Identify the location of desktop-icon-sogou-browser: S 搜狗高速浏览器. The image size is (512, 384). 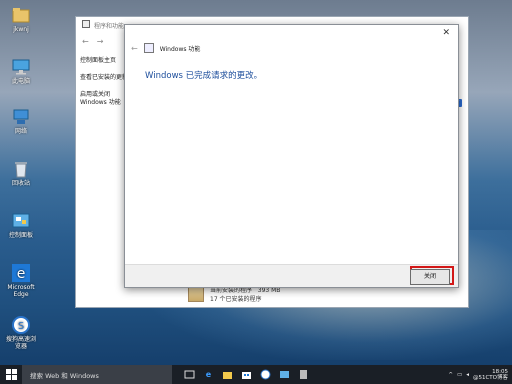
(21, 333).